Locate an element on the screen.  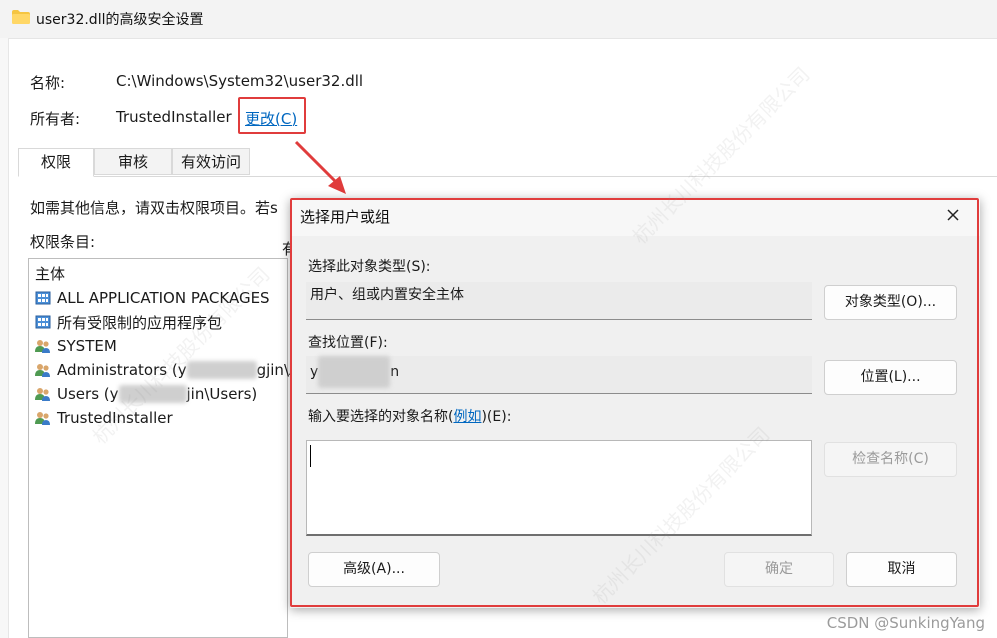
tab-permissions: 权限 is located at coordinates (56, 162).